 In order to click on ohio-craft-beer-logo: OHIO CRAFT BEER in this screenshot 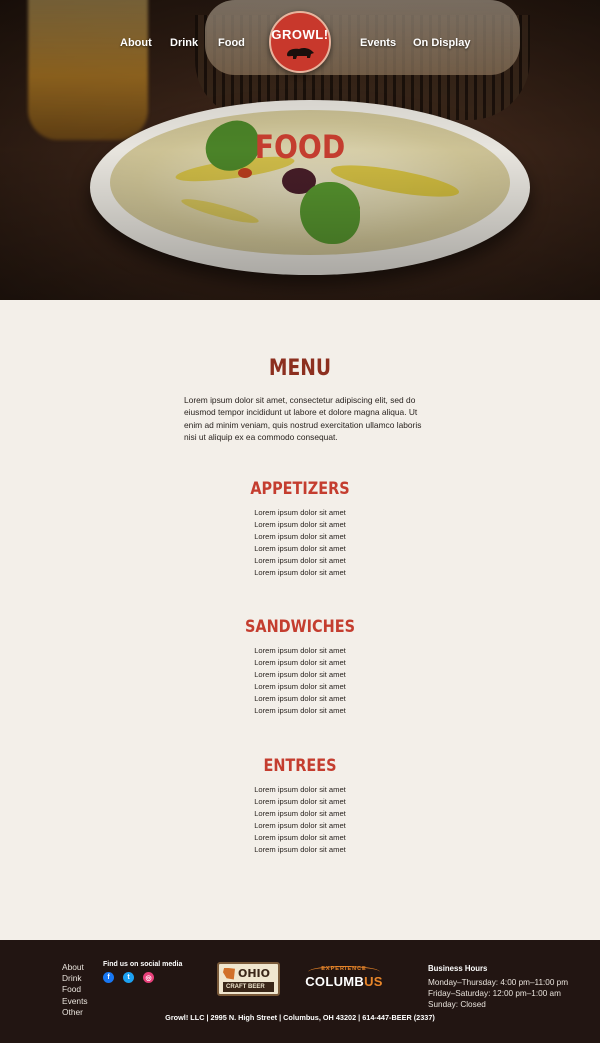, I will do `click(248, 979)`.